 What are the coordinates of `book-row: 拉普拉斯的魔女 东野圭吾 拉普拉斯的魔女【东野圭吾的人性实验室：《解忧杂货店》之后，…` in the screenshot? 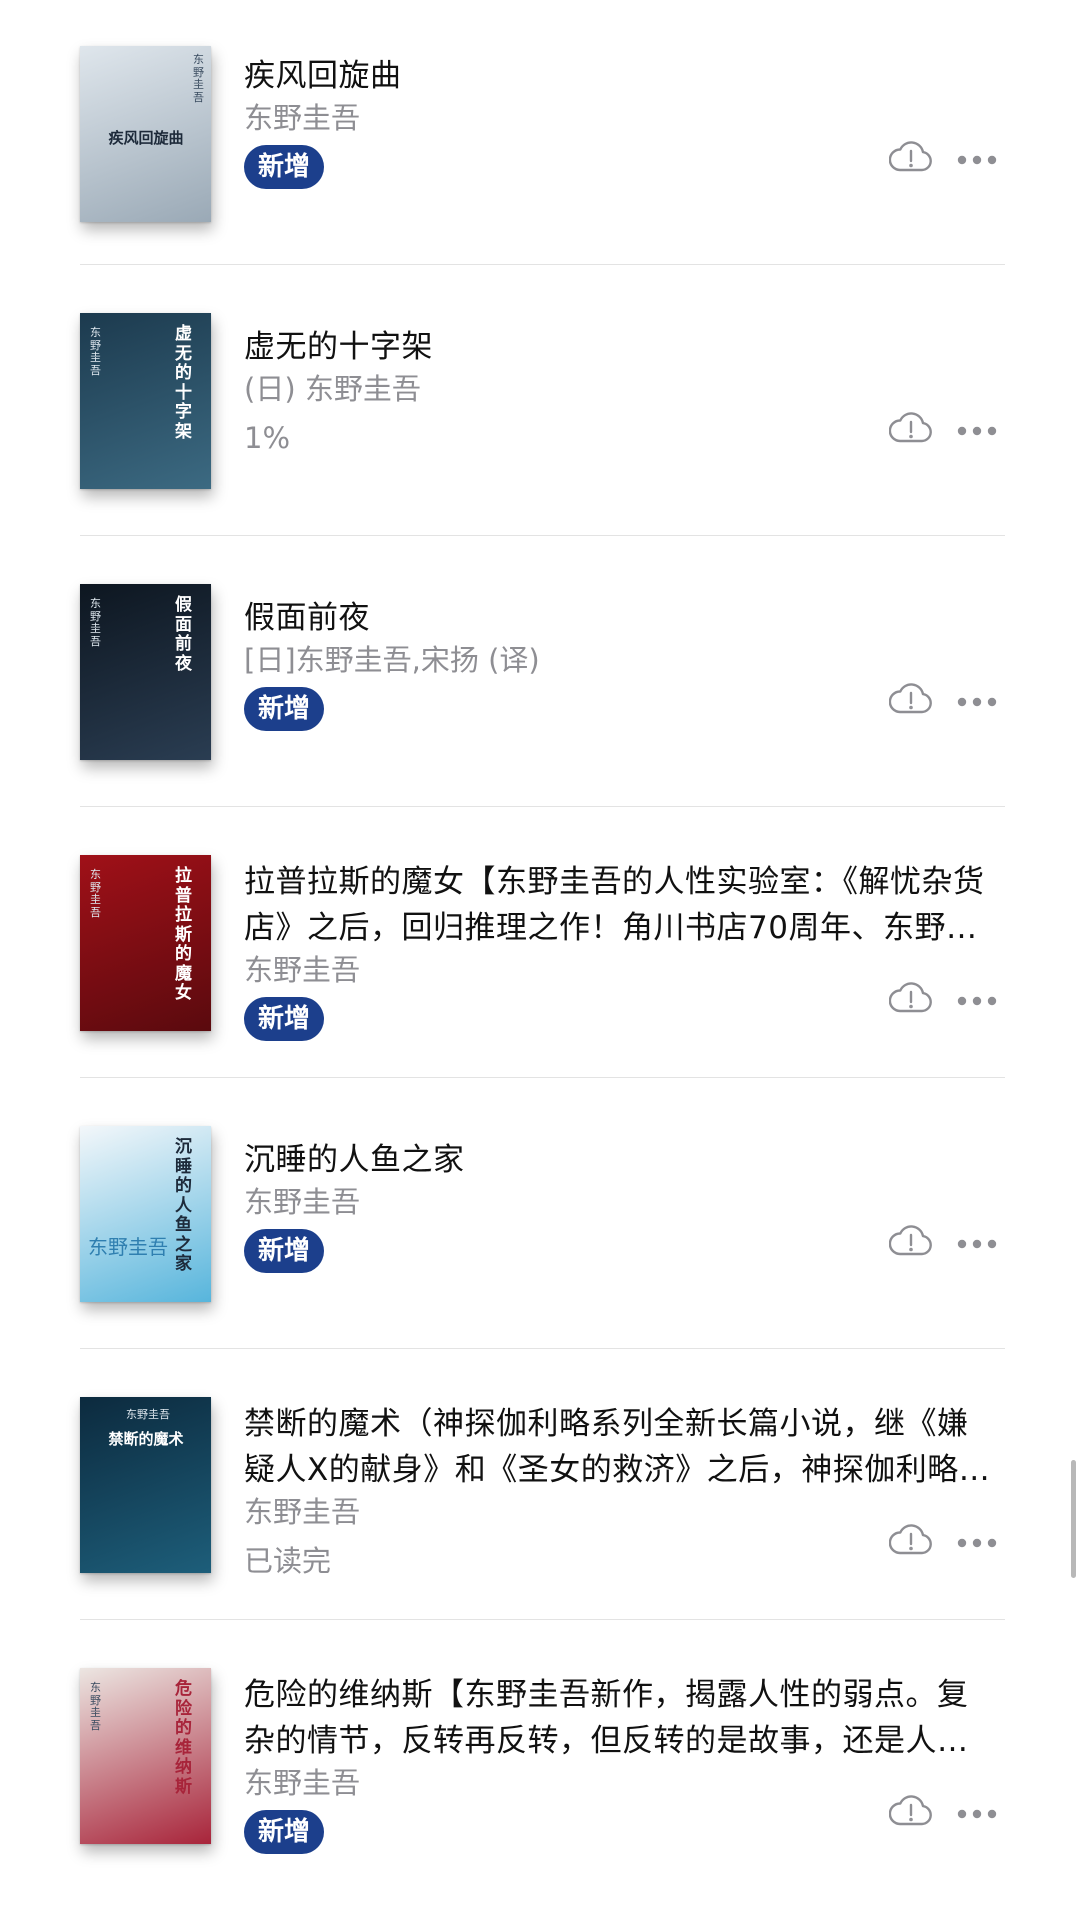 It's located at (539, 985).